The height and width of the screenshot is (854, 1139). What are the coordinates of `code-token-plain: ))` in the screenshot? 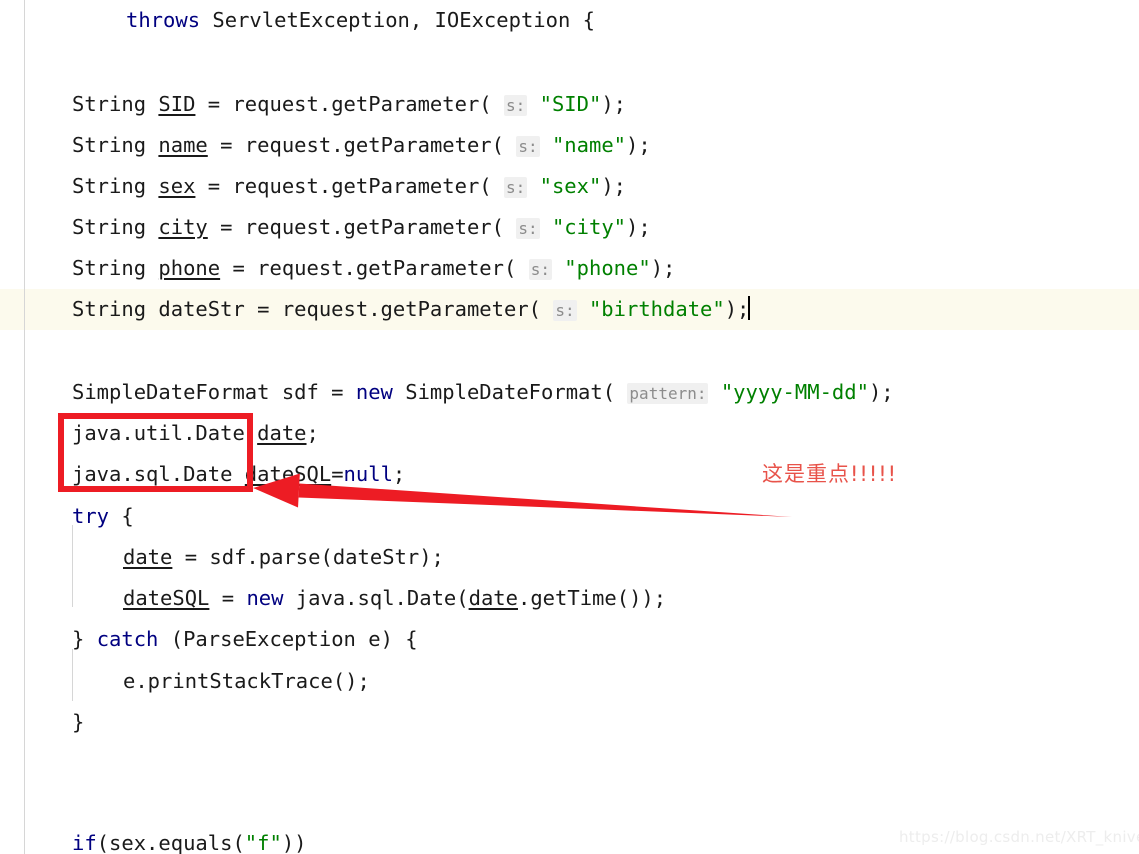 It's located at (294, 842).